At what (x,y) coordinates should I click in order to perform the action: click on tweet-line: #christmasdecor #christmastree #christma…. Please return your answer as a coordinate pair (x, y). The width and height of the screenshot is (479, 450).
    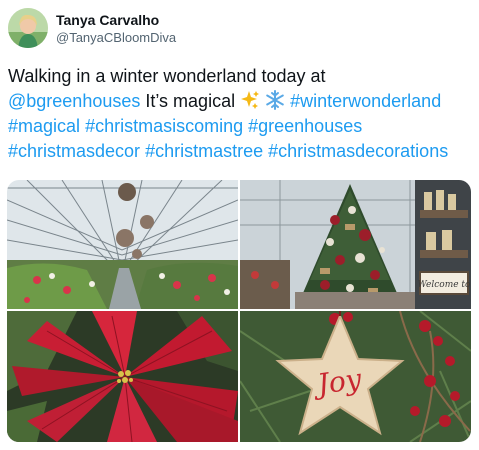
    Looking at the image, I should click on (241, 151).